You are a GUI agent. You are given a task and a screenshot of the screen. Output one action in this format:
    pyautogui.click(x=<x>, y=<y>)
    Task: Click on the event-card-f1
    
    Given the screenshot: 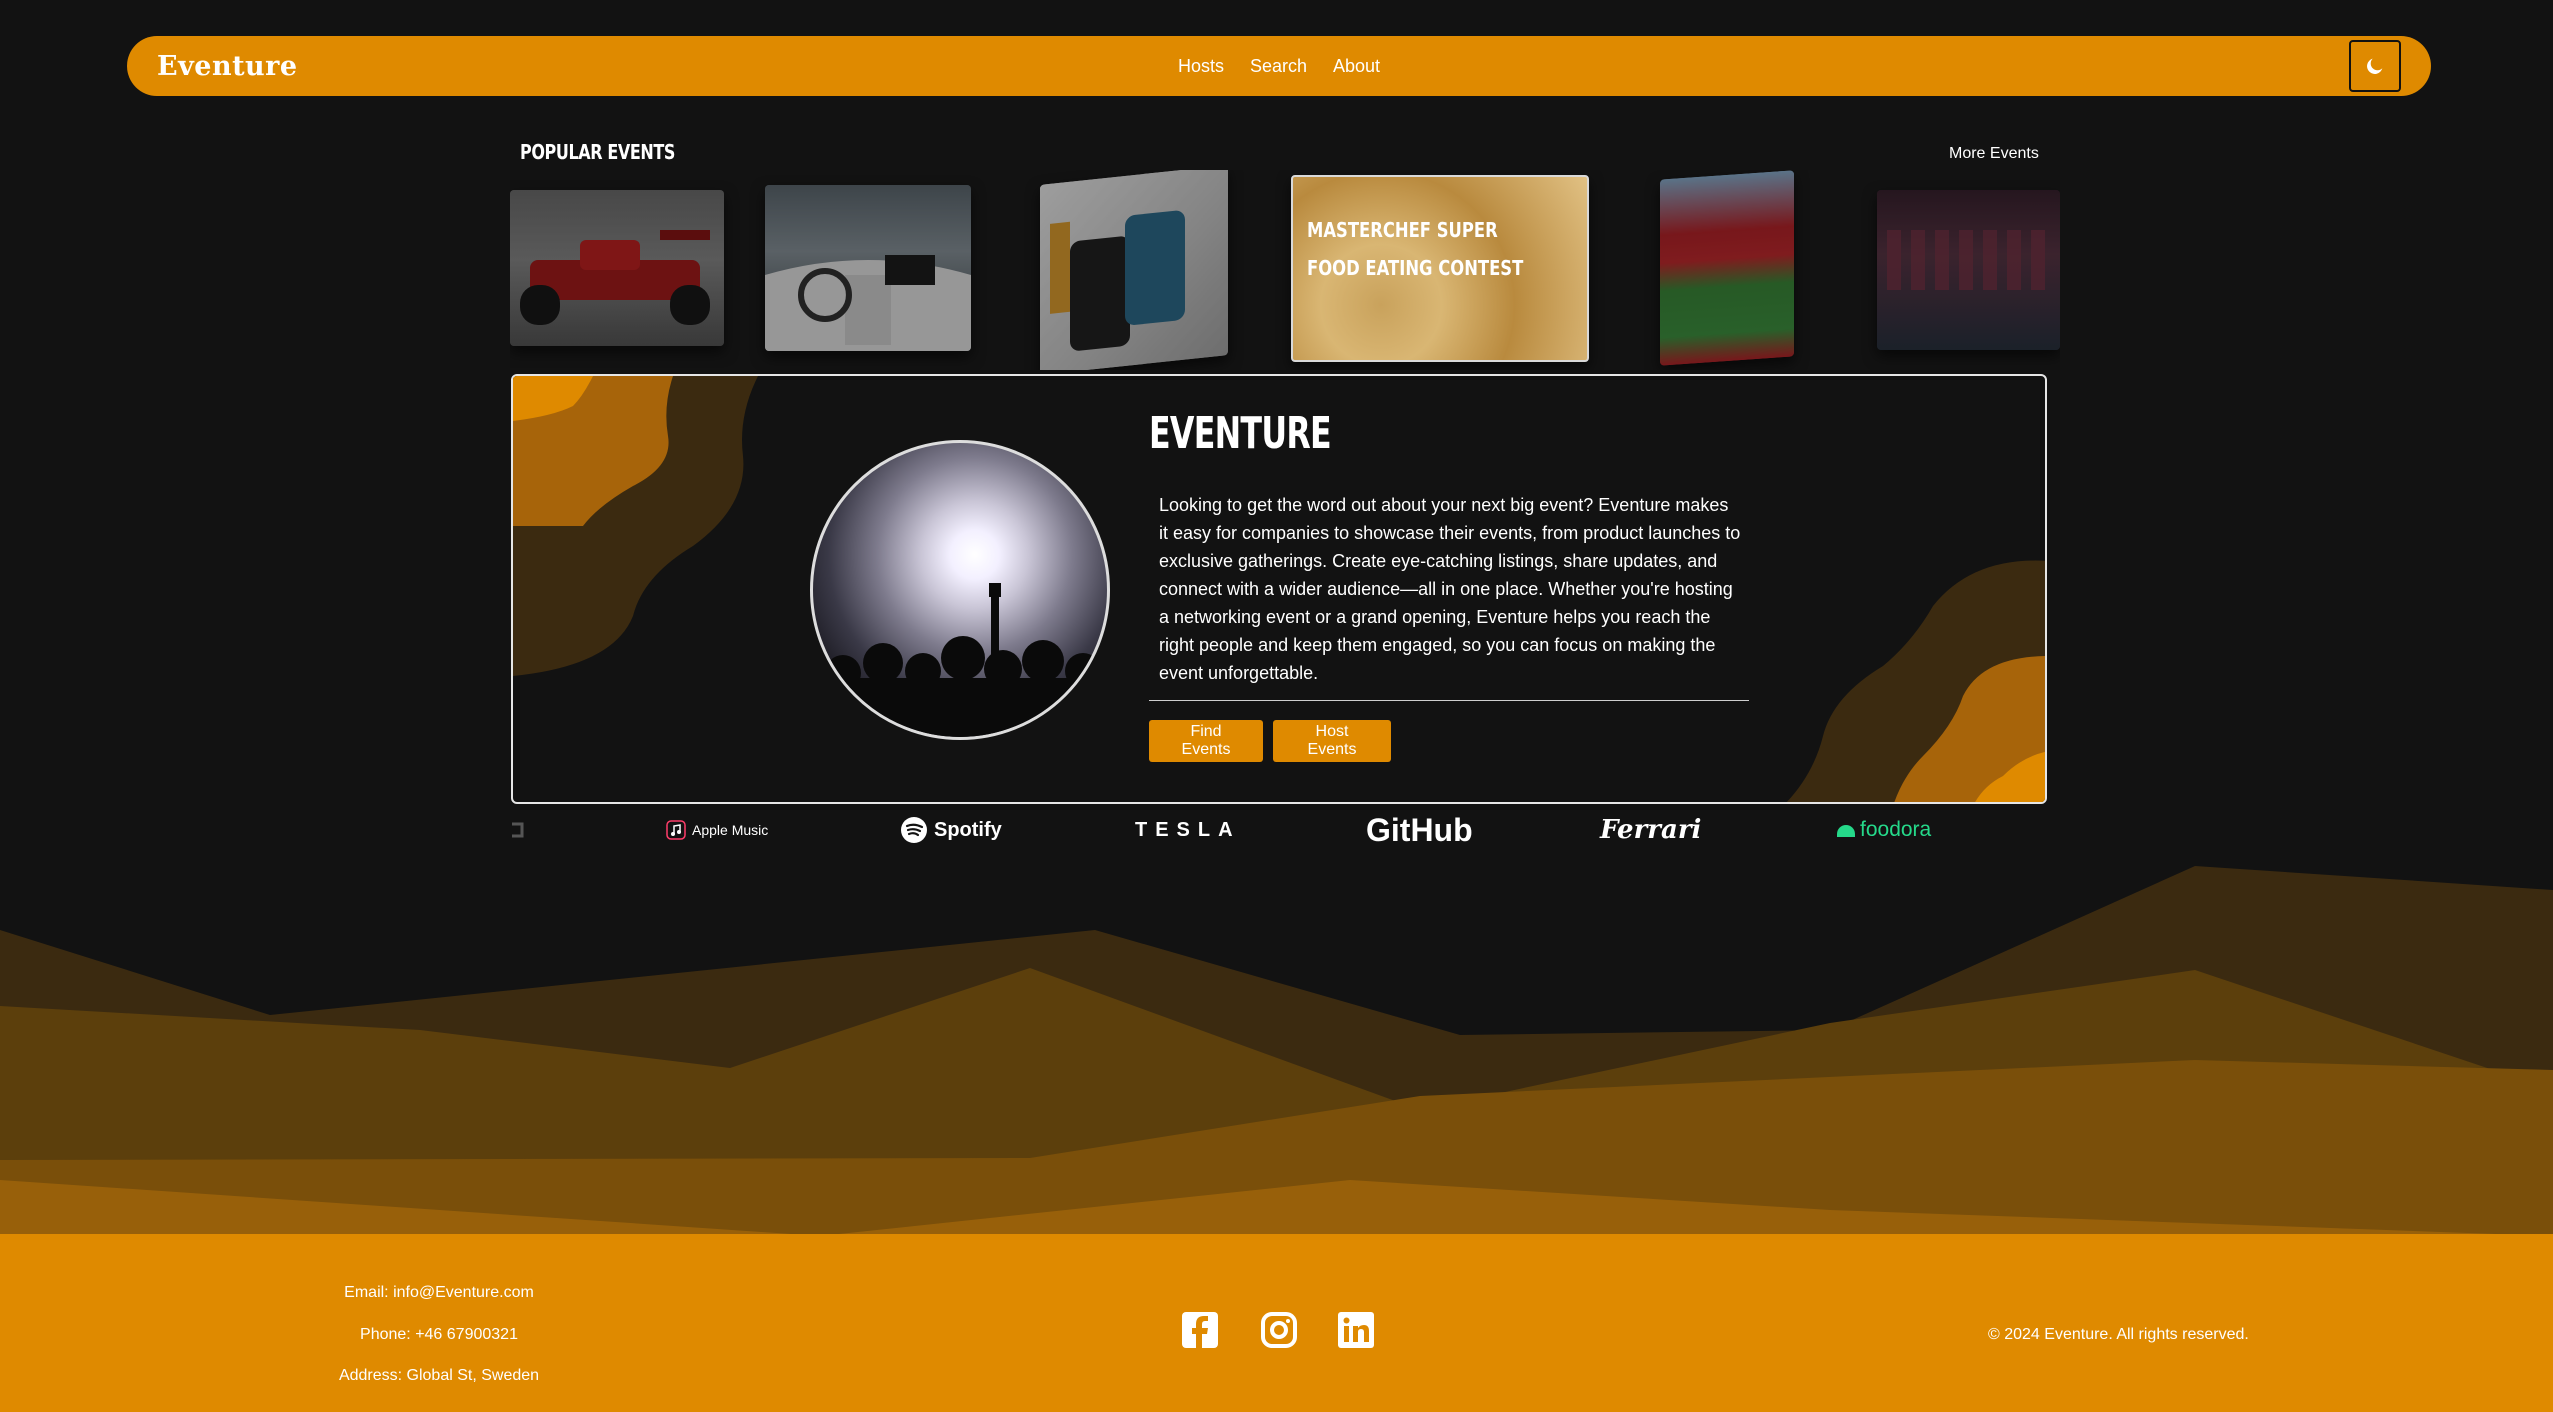 What is the action you would take?
    pyautogui.click(x=617, y=268)
    